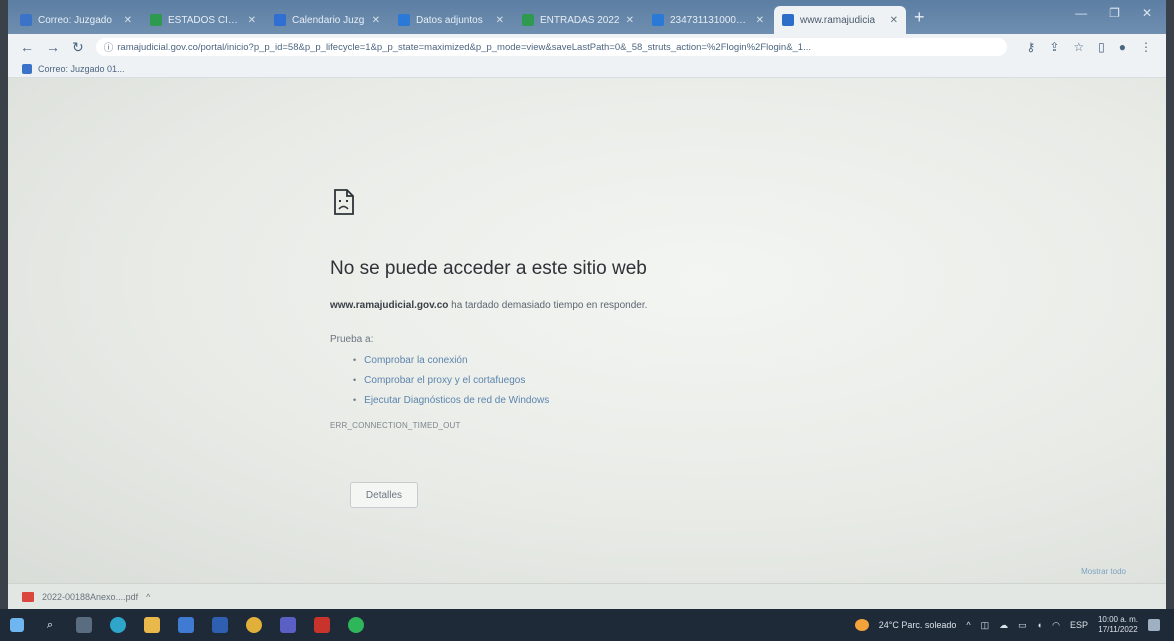 The height and width of the screenshot is (641, 1174). What do you see at coordinates (985, 625) in the screenshot?
I see `network-icon: ◫` at bounding box center [985, 625].